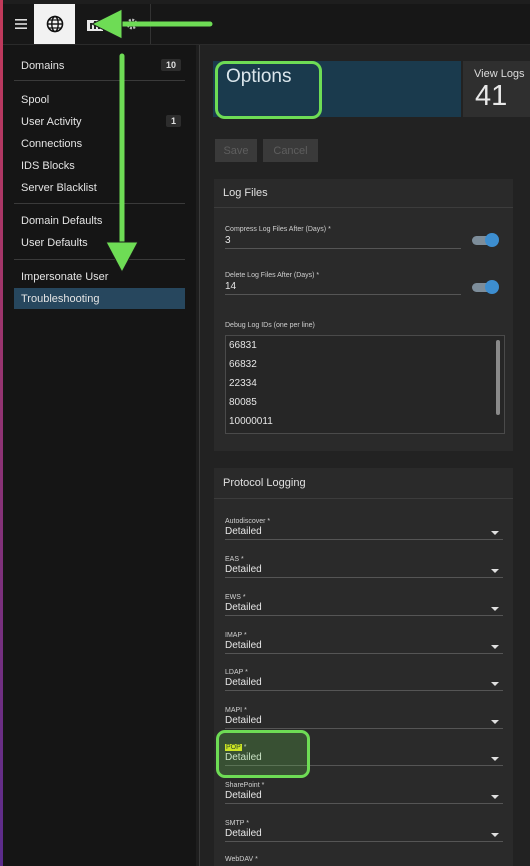 This screenshot has width=530, height=866. I want to click on debug-id-line: 66831, so click(243, 345).